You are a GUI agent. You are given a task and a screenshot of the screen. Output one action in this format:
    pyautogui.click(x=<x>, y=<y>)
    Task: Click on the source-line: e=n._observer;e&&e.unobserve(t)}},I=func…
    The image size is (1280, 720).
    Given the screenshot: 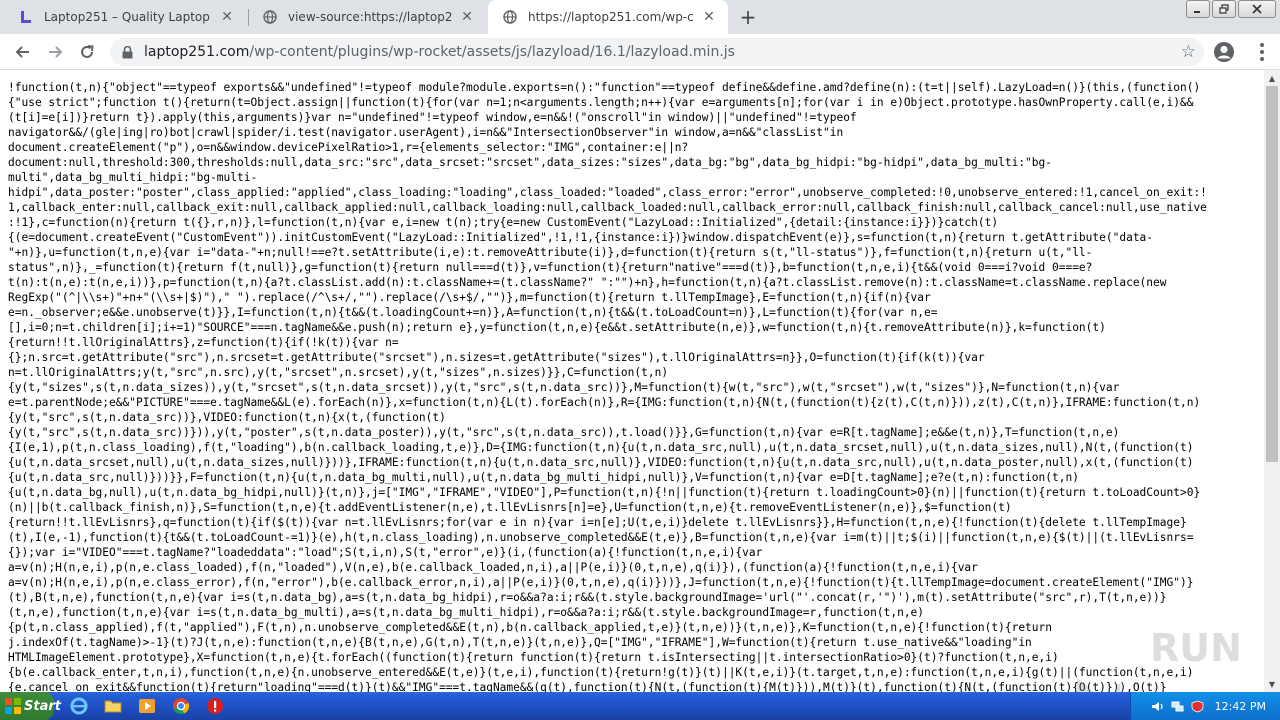 What is the action you would take?
    pyautogui.click(x=473, y=312)
    